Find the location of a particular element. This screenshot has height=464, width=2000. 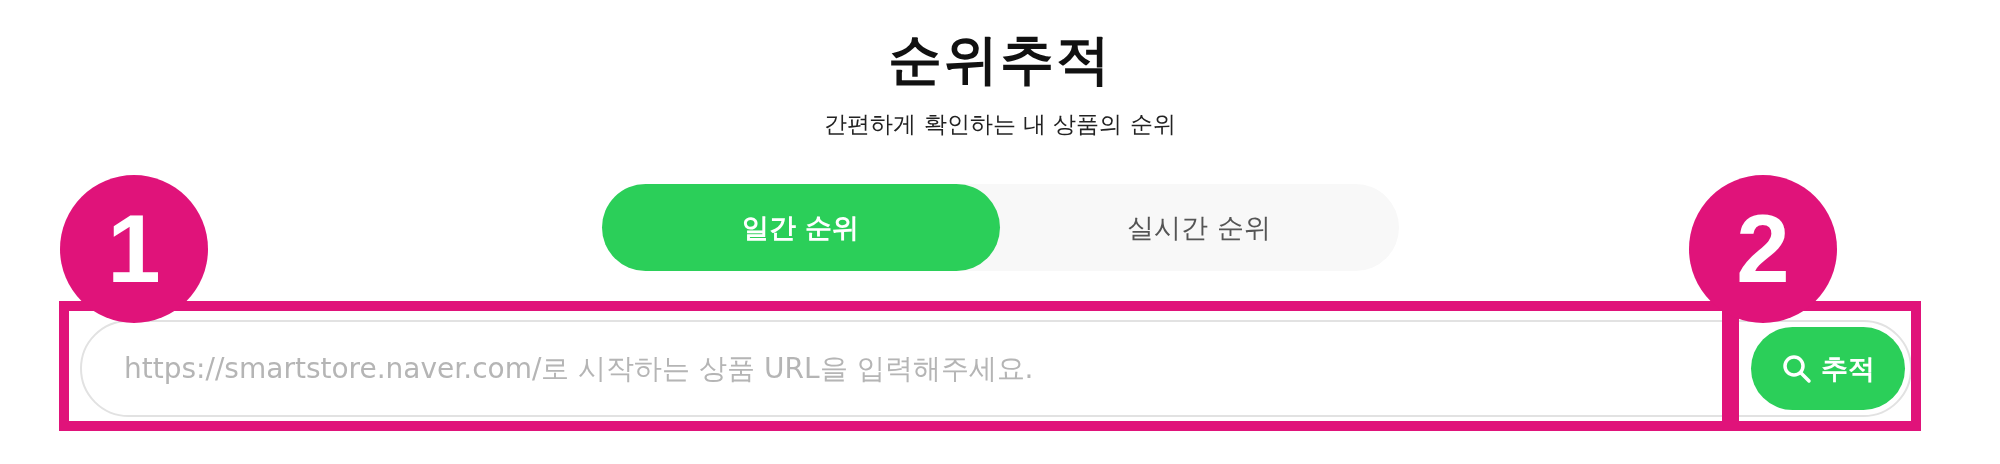

tab: 실시간 순위 is located at coordinates (1199, 227).